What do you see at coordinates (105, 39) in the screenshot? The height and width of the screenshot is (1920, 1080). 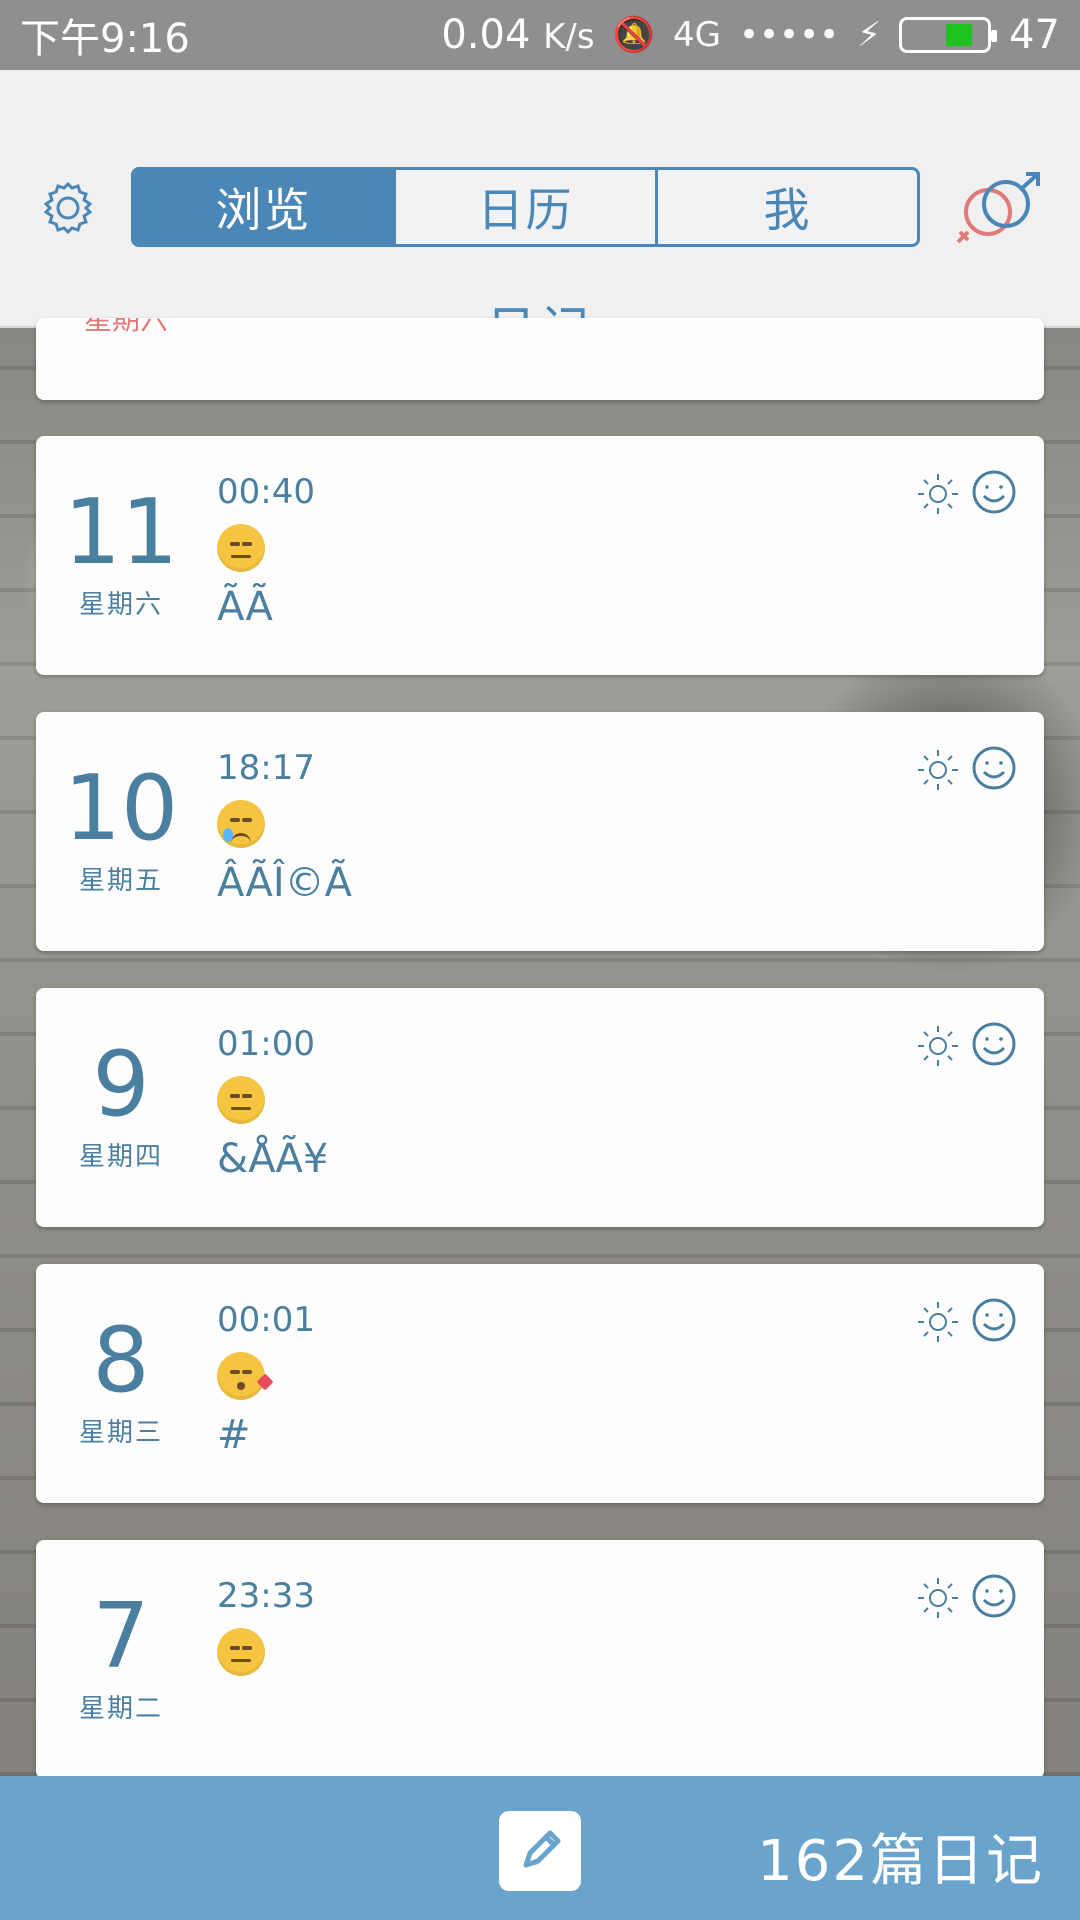 I see `status-time: 下午9:16` at bounding box center [105, 39].